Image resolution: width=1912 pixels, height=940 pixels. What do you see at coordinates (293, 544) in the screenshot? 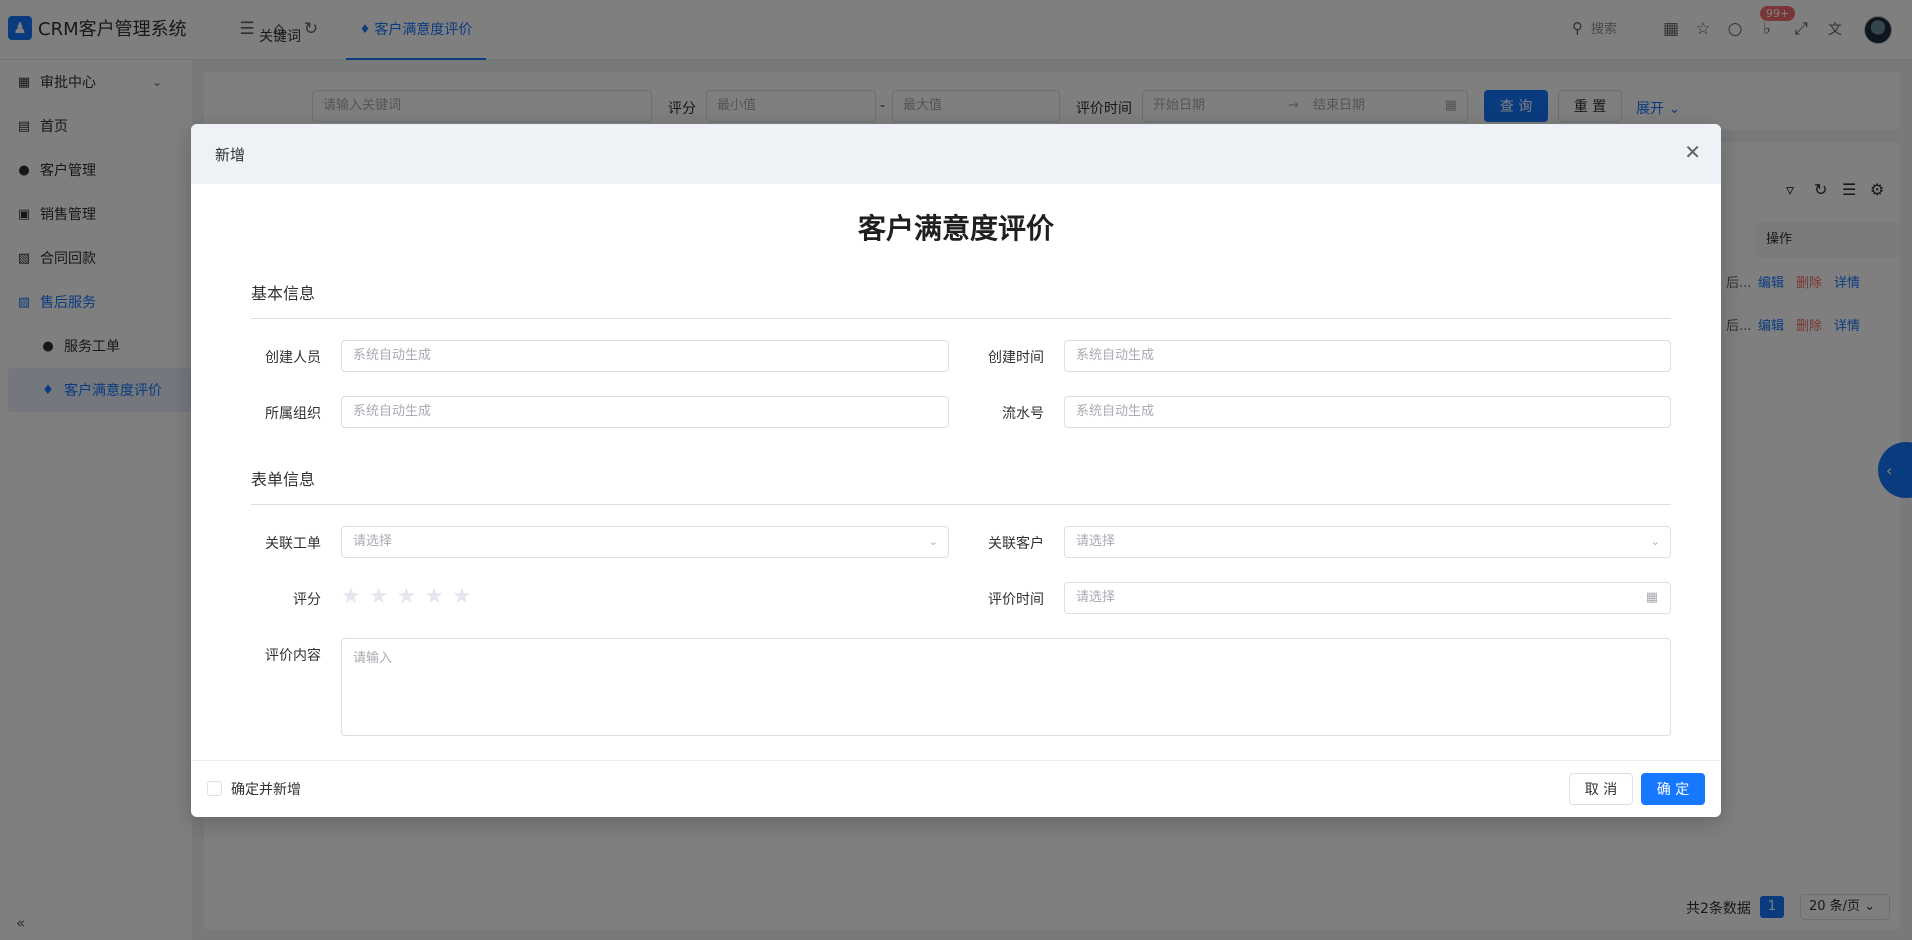
I see `ticket-label: 关联工单` at bounding box center [293, 544].